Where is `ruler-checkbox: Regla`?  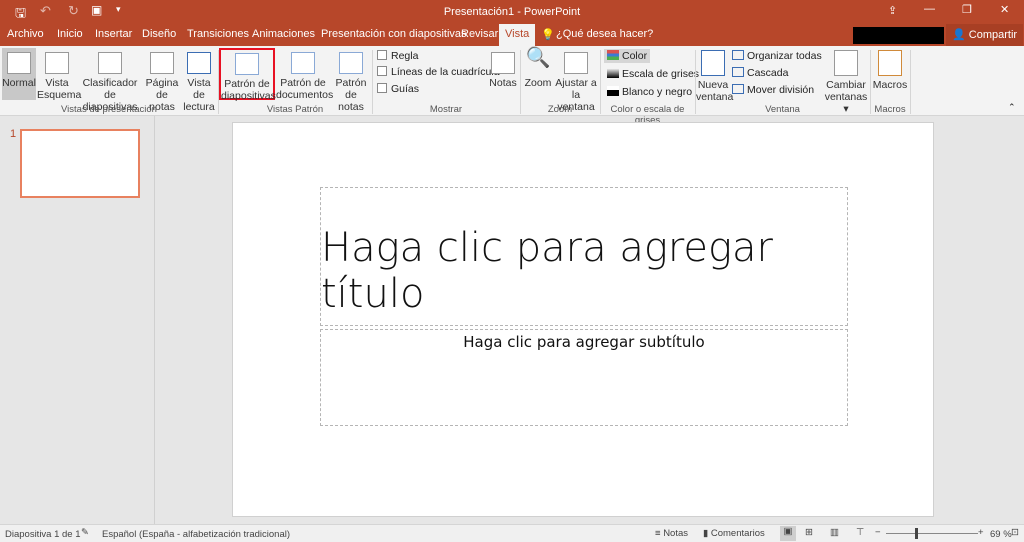 ruler-checkbox: Regla is located at coordinates (397, 56).